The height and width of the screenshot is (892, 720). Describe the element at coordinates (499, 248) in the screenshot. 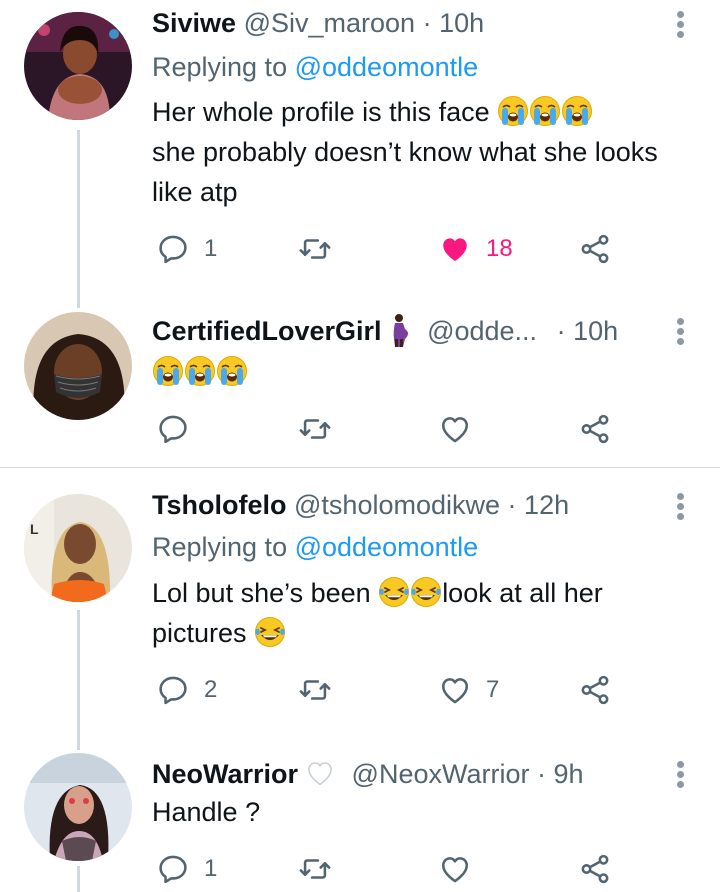

I see `like-count: 18` at that location.